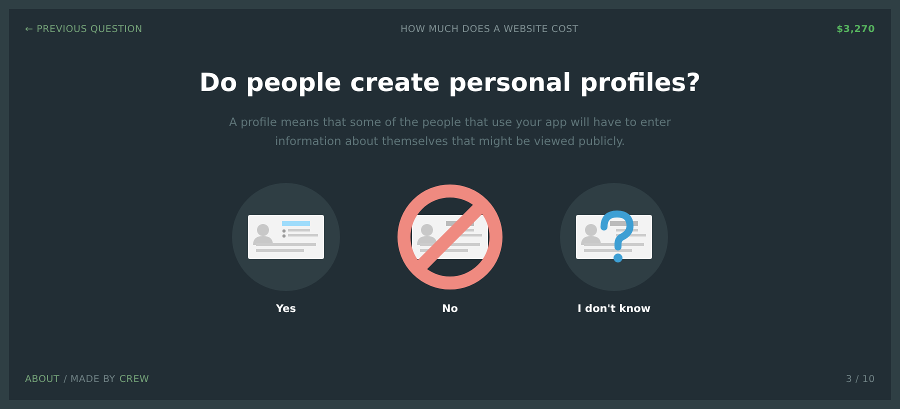 The height and width of the screenshot is (409, 900). Describe the element at coordinates (450, 132) in the screenshot. I see `question-description: A profile means that some of the people that use your app will have to enter information about themselves that might be viewed publicly.` at that location.